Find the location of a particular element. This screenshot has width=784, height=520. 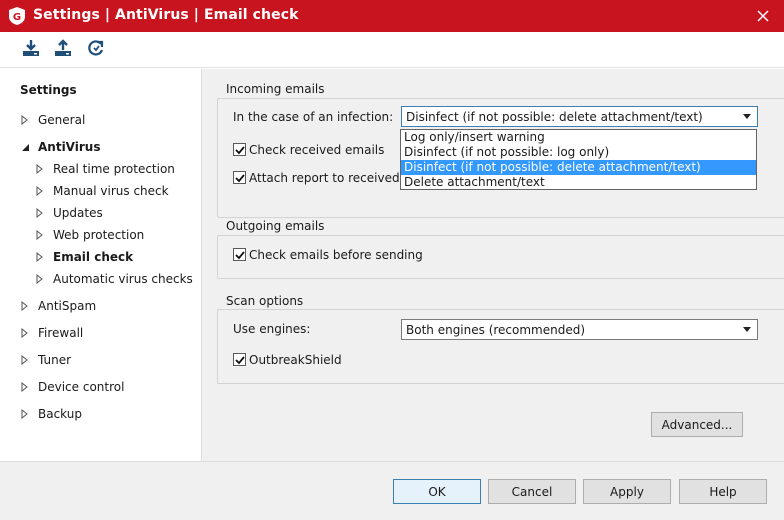

ok-button-label: OK is located at coordinates (437, 491).